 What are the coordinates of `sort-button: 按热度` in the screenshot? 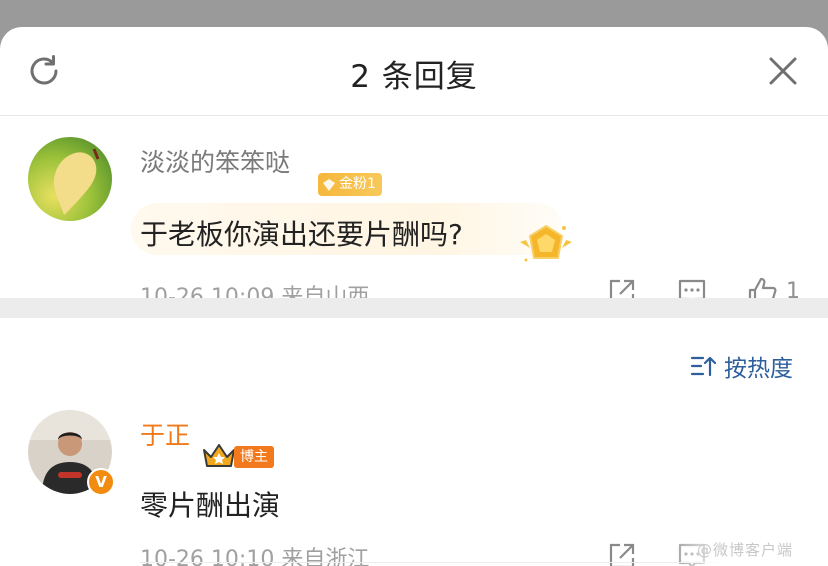 It's located at (741, 366).